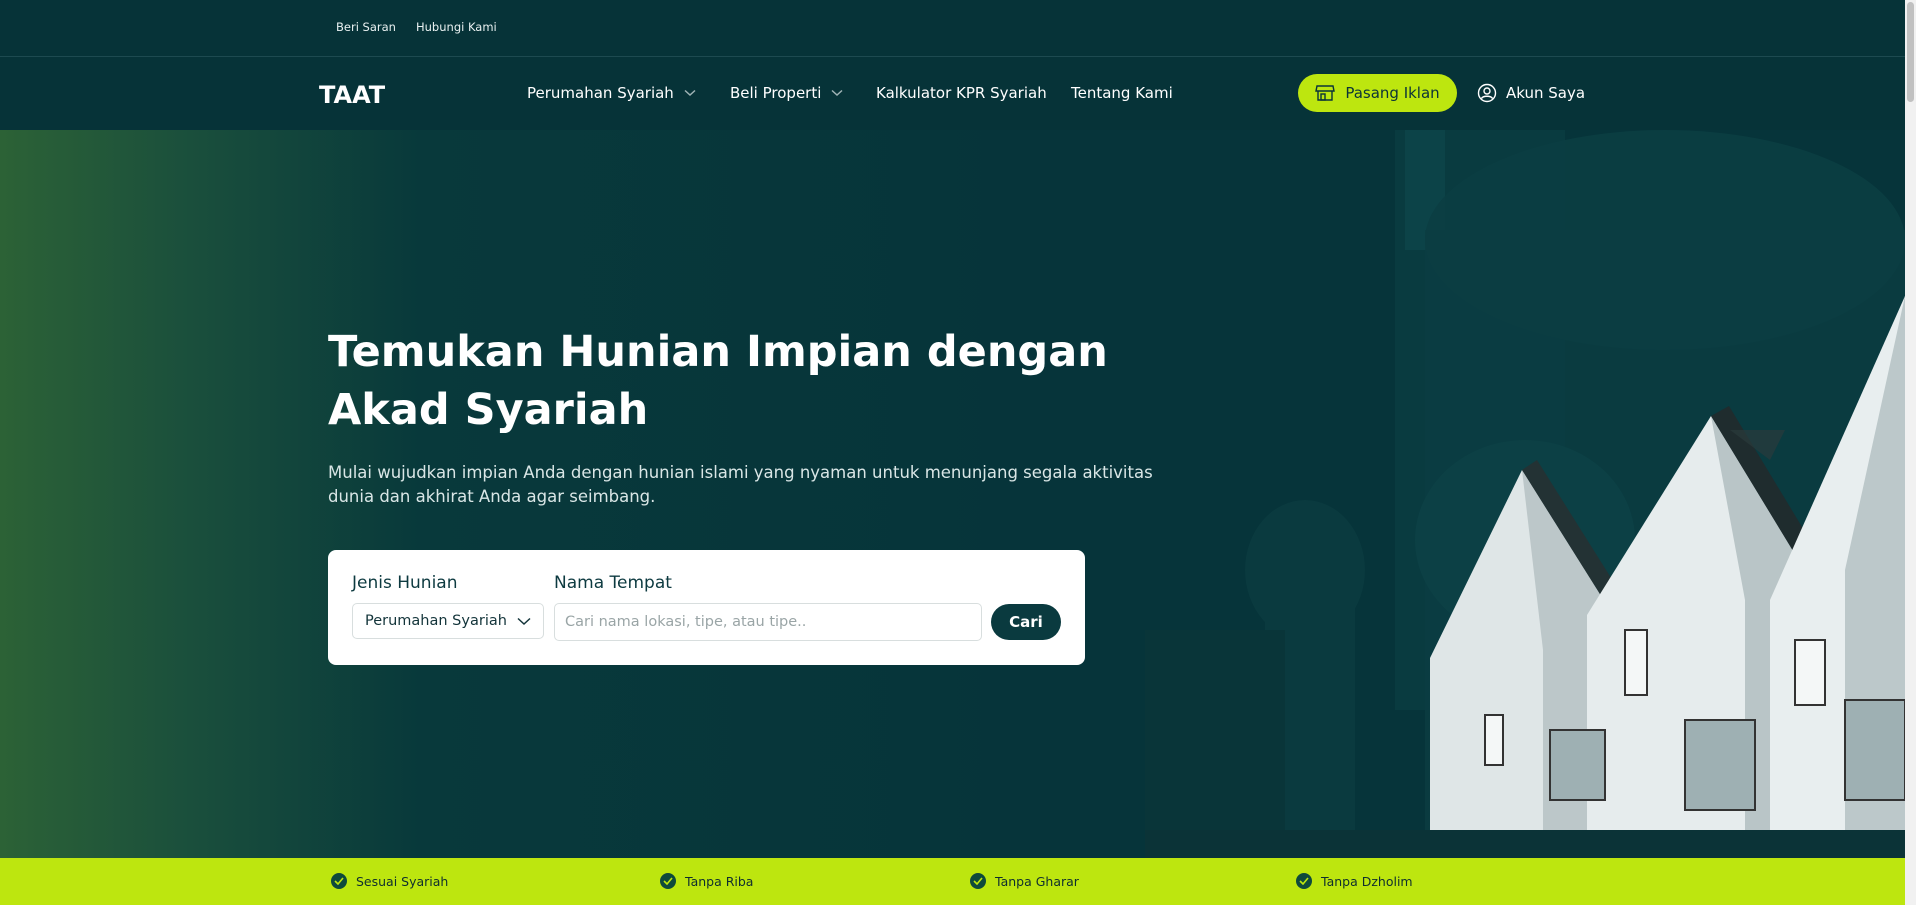  What do you see at coordinates (776, 93) in the screenshot?
I see `nav-label: Beli Properti` at bounding box center [776, 93].